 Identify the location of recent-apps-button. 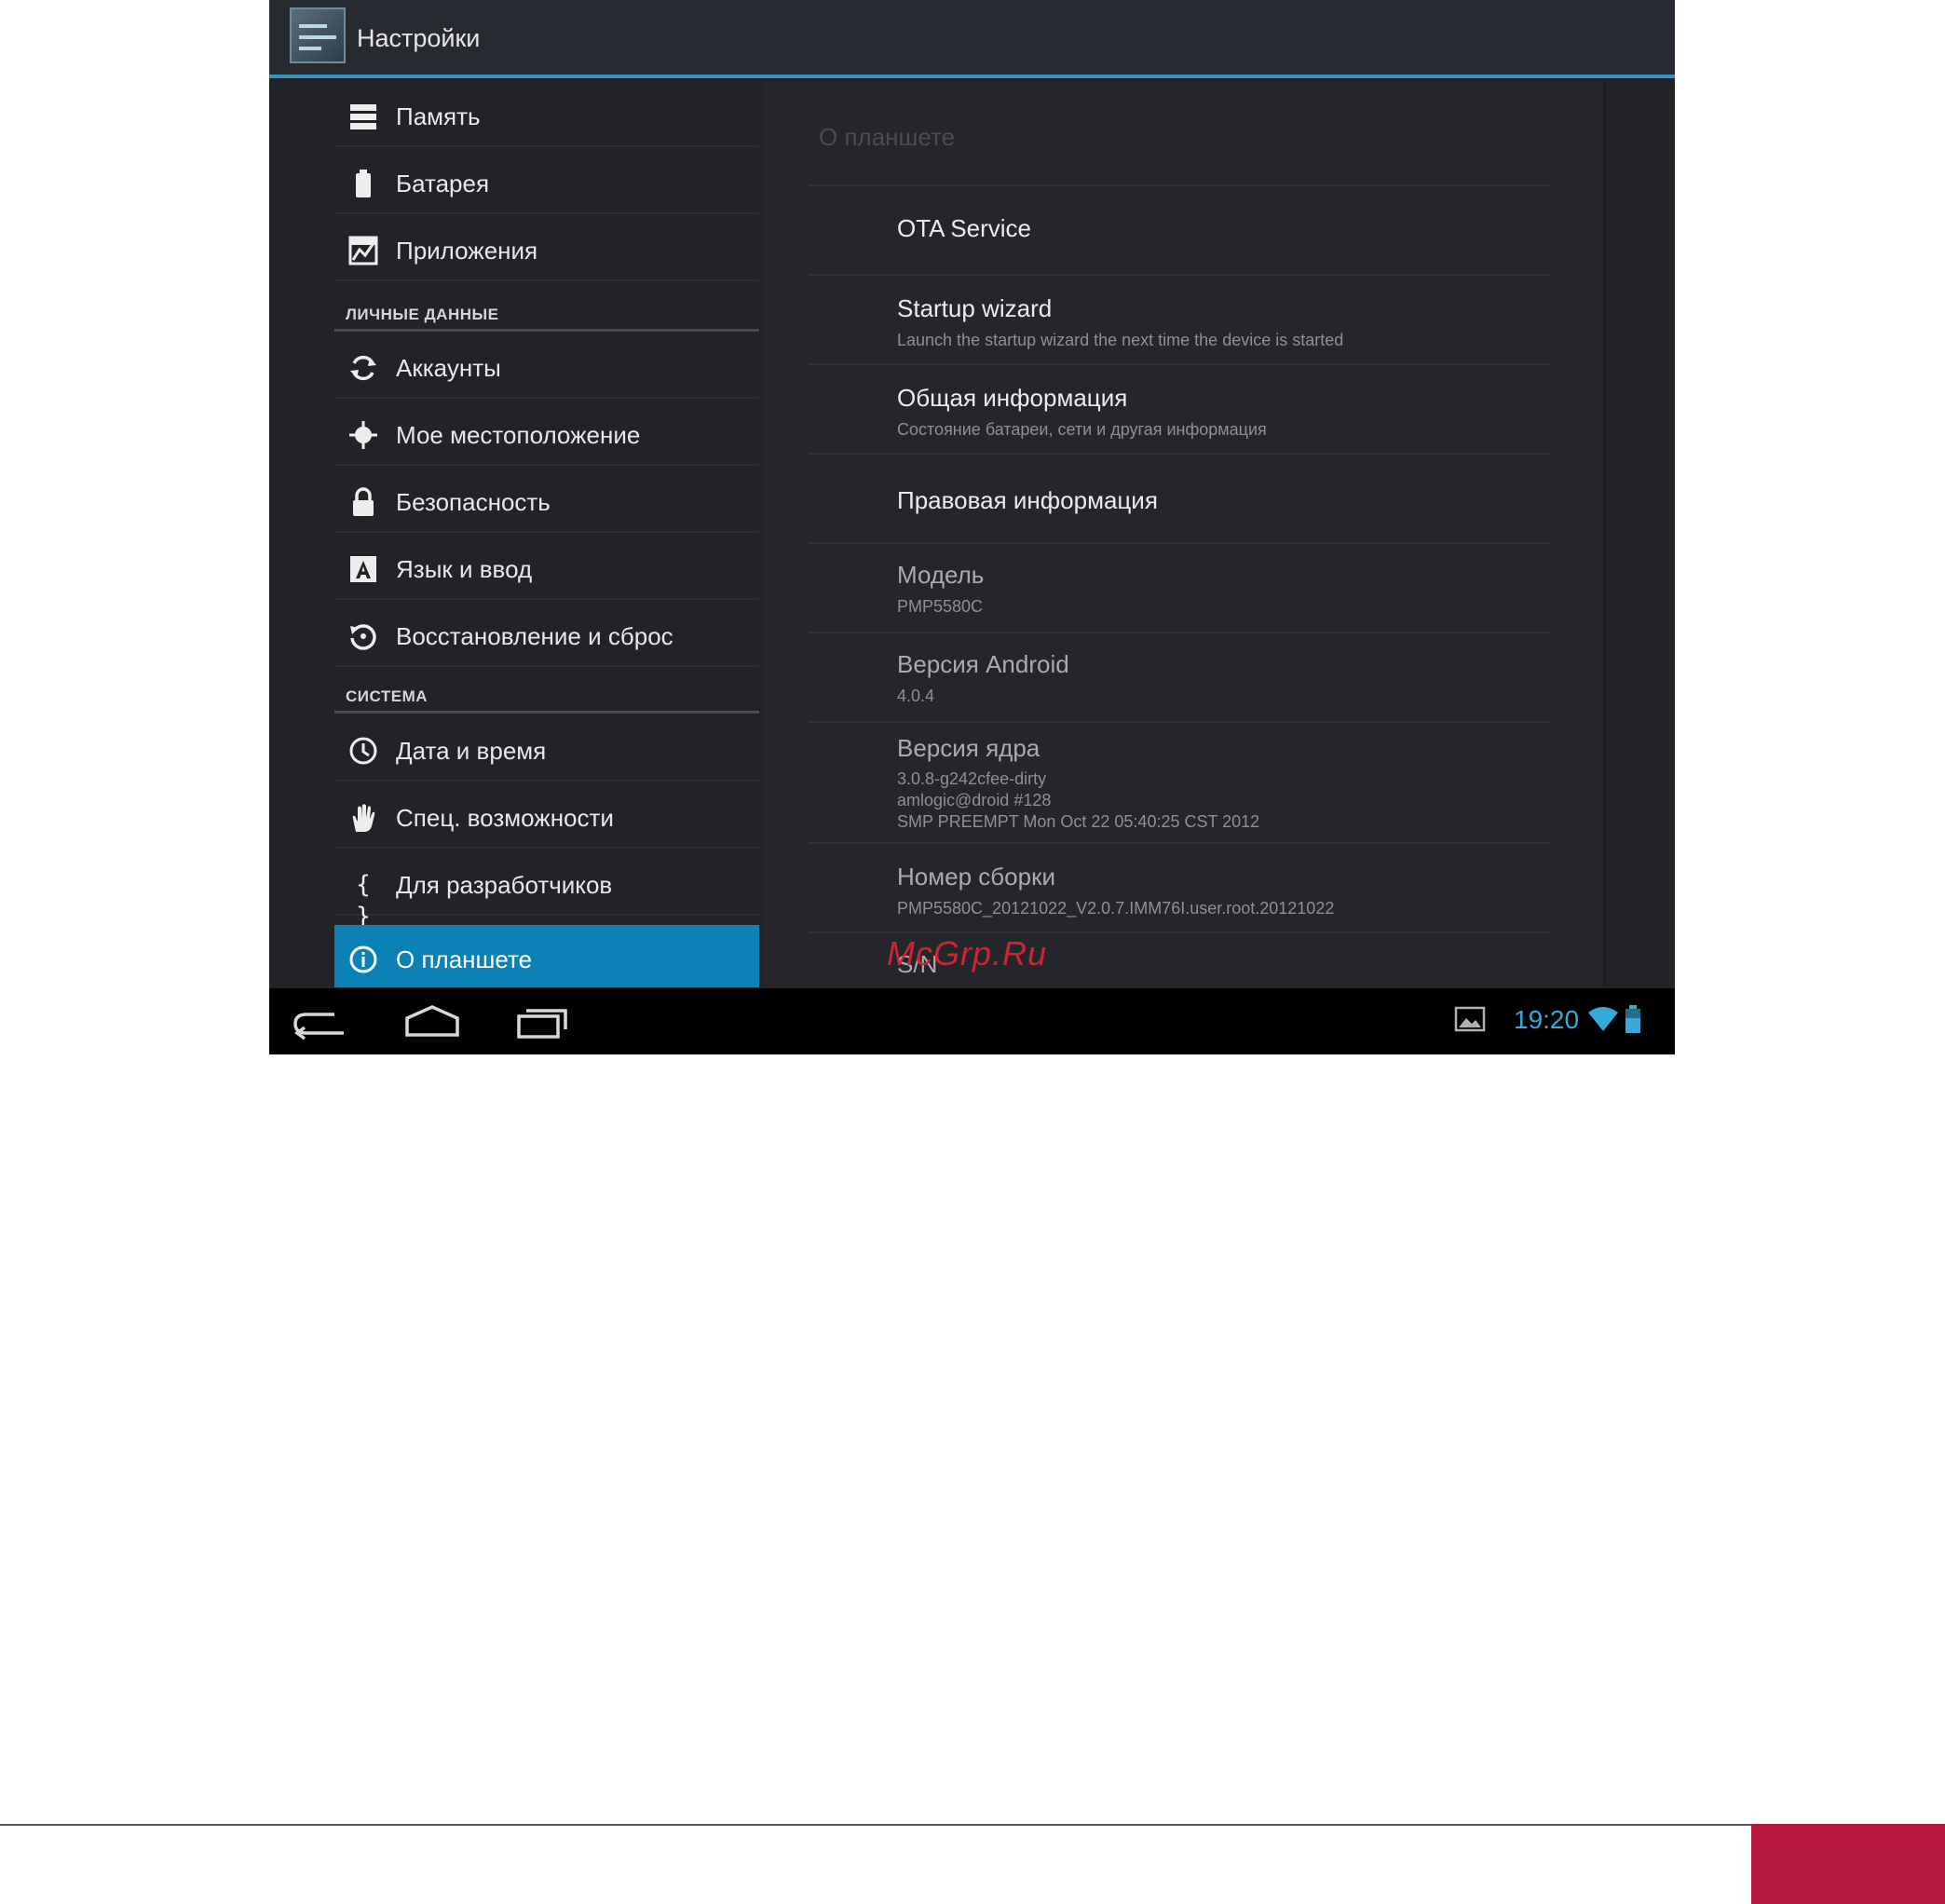
(542, 1021).